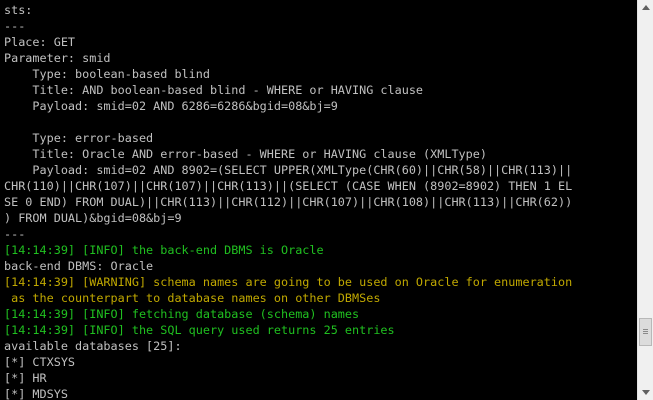 The height and width of the screenshot is (400, 653). Describe the element at coordinates (25, 378) in the screenshot. I see `console-line: [*] HR` at that location.